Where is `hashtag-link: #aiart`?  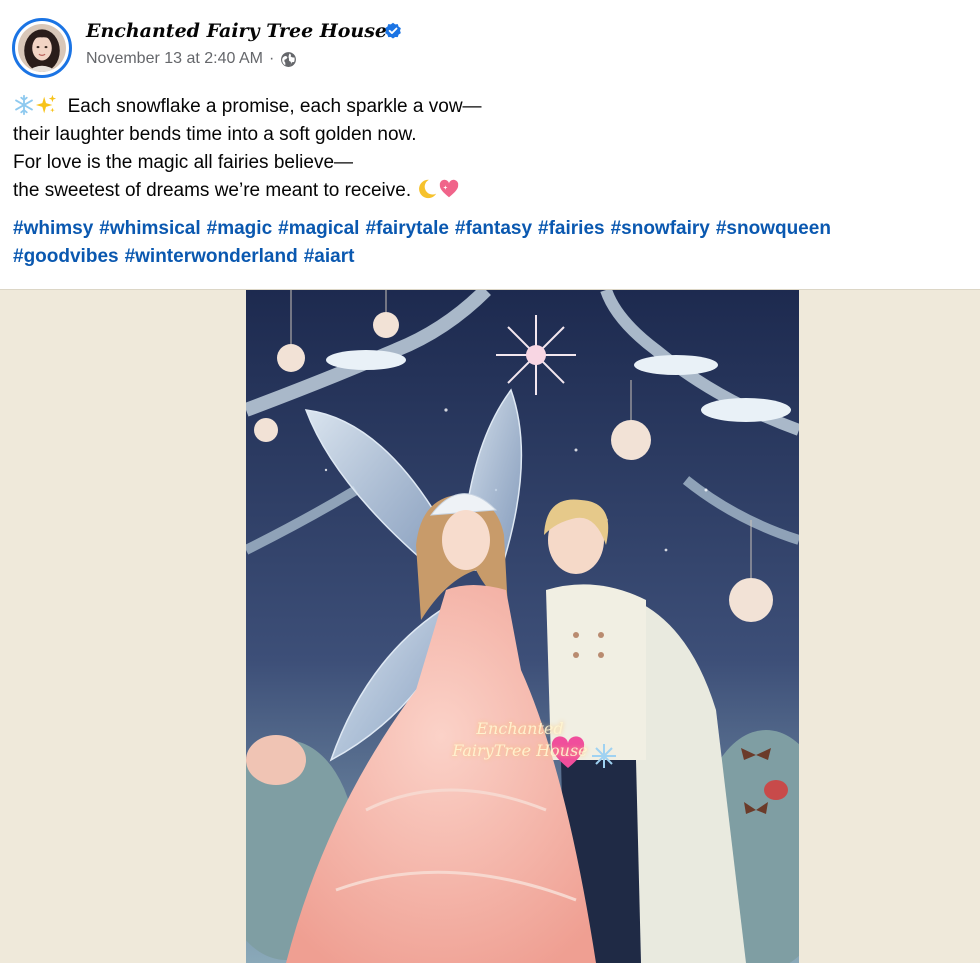 hashtag-link: #aiart is located at coordinates (329, 256).